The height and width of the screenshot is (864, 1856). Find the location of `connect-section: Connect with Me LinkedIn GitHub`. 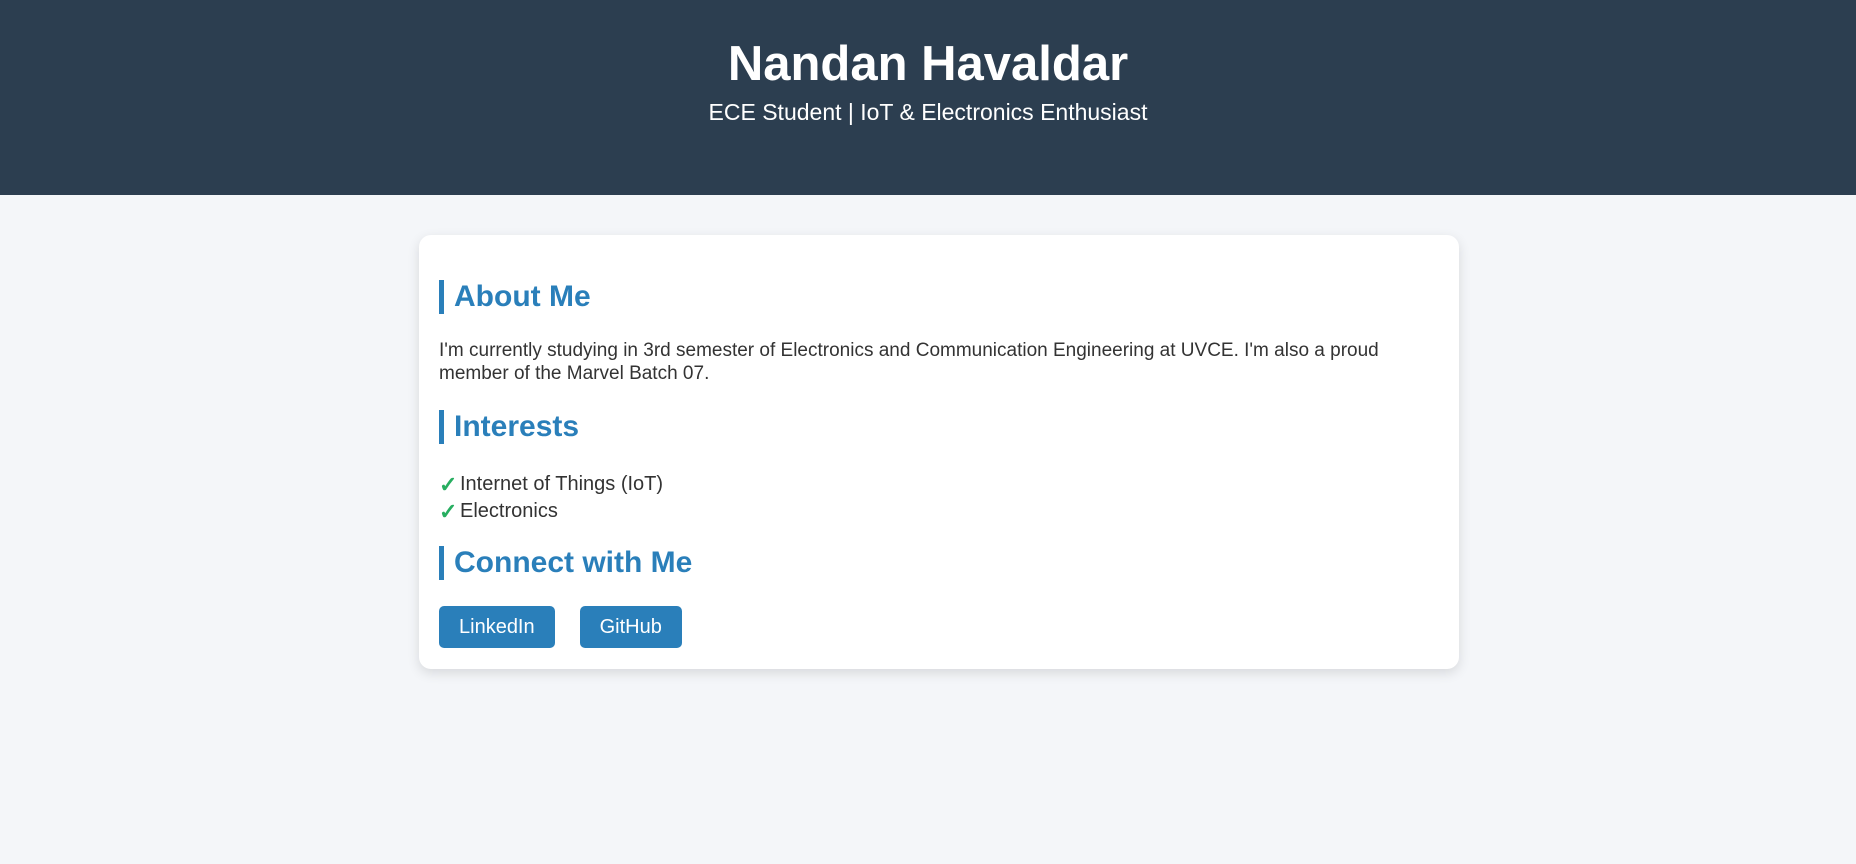

connect-section: Connect with Me LinkedIn GitHub is located at coordinates (939, 597).